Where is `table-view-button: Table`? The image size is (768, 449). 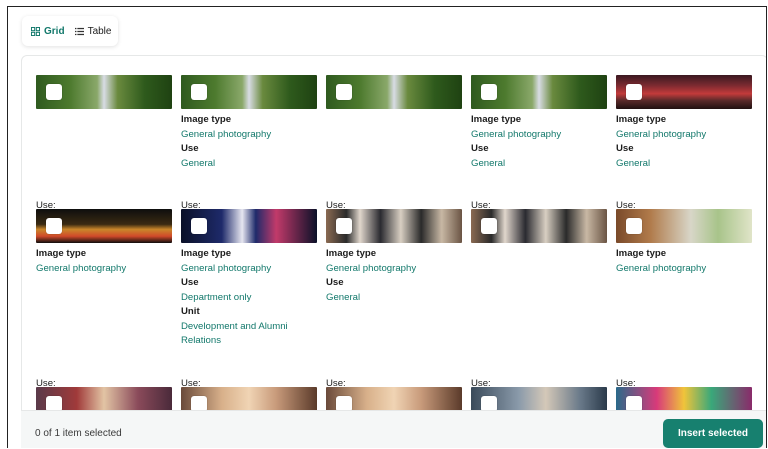
table-view-button: Table is located at coordinates (93, 31).